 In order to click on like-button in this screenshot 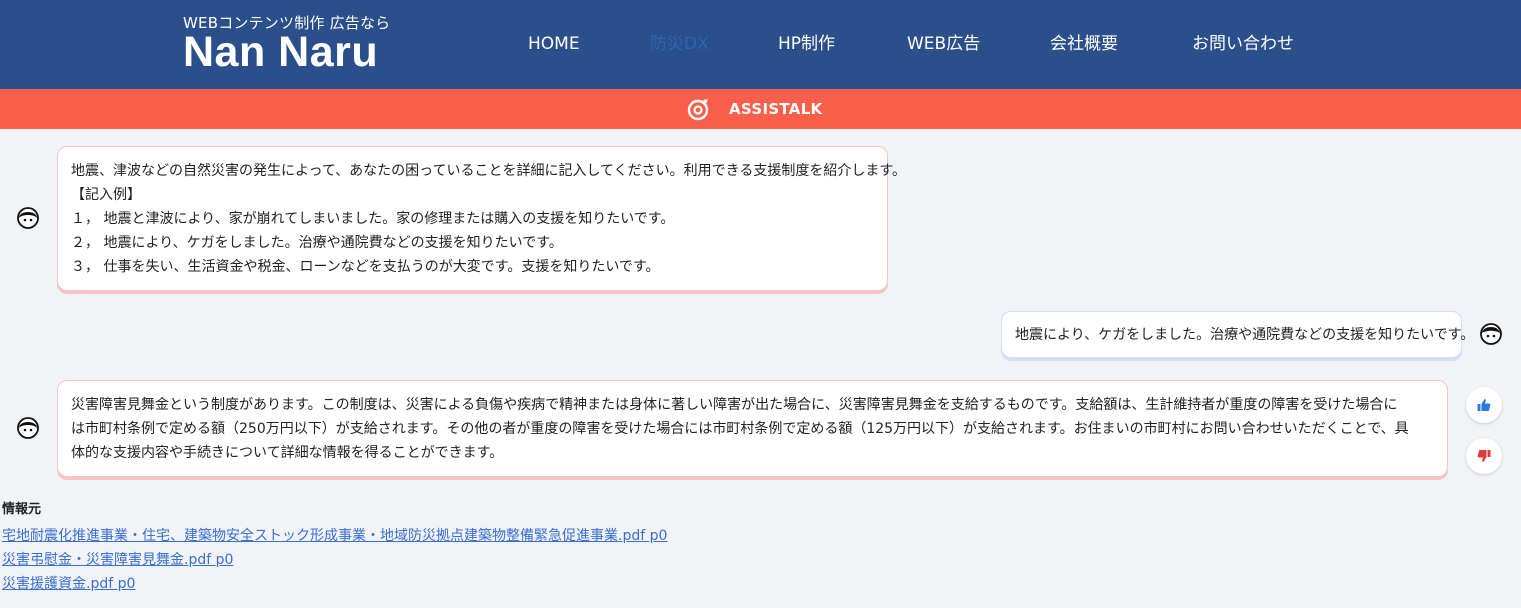, I will do `click(1484, 405)`.